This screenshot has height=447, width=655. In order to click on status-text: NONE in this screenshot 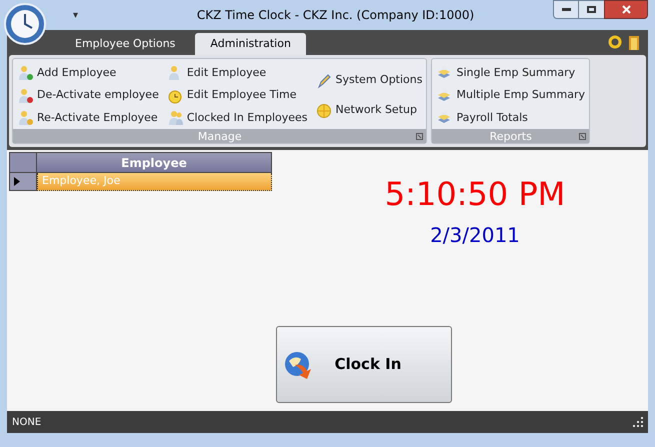, I will do `click(27, 423)`.